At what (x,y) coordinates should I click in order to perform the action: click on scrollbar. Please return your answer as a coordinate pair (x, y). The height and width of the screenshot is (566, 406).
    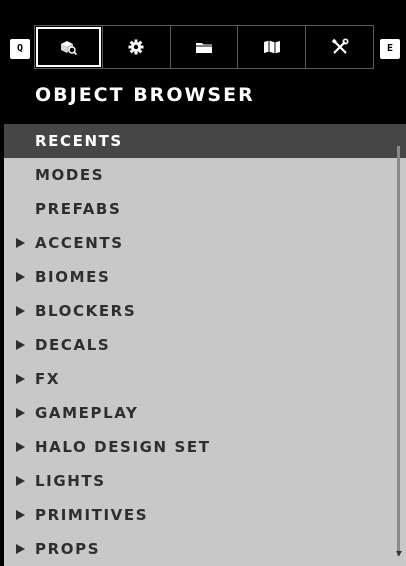
    Looking at the image, I should click on (398, 351).